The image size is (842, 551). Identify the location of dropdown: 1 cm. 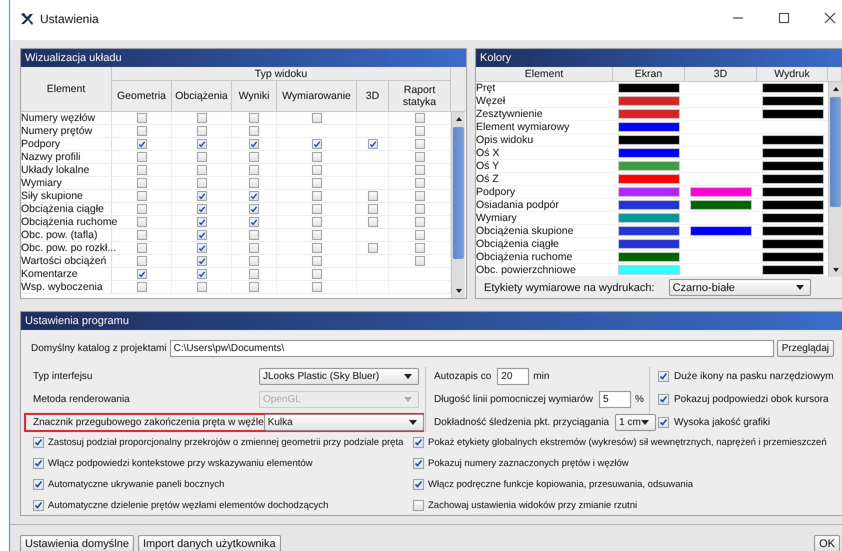
(635, 422).